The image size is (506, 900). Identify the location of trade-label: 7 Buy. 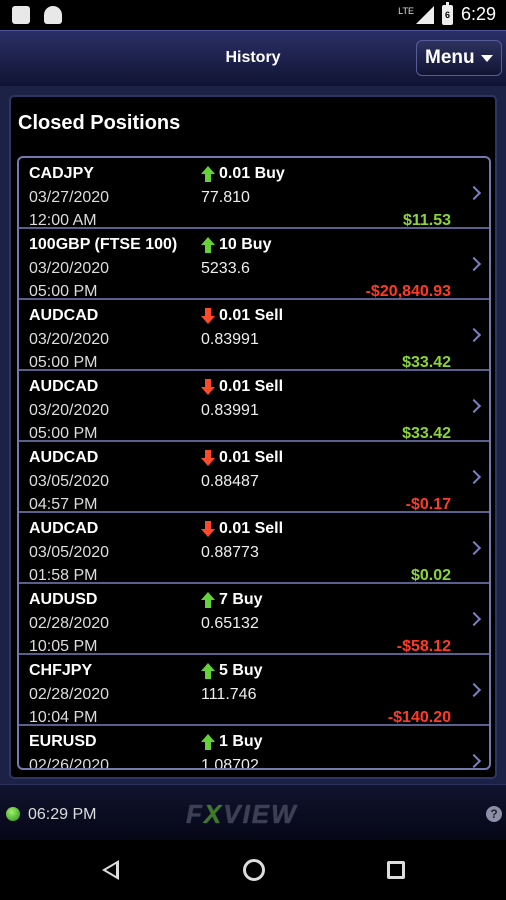
(241, 599).